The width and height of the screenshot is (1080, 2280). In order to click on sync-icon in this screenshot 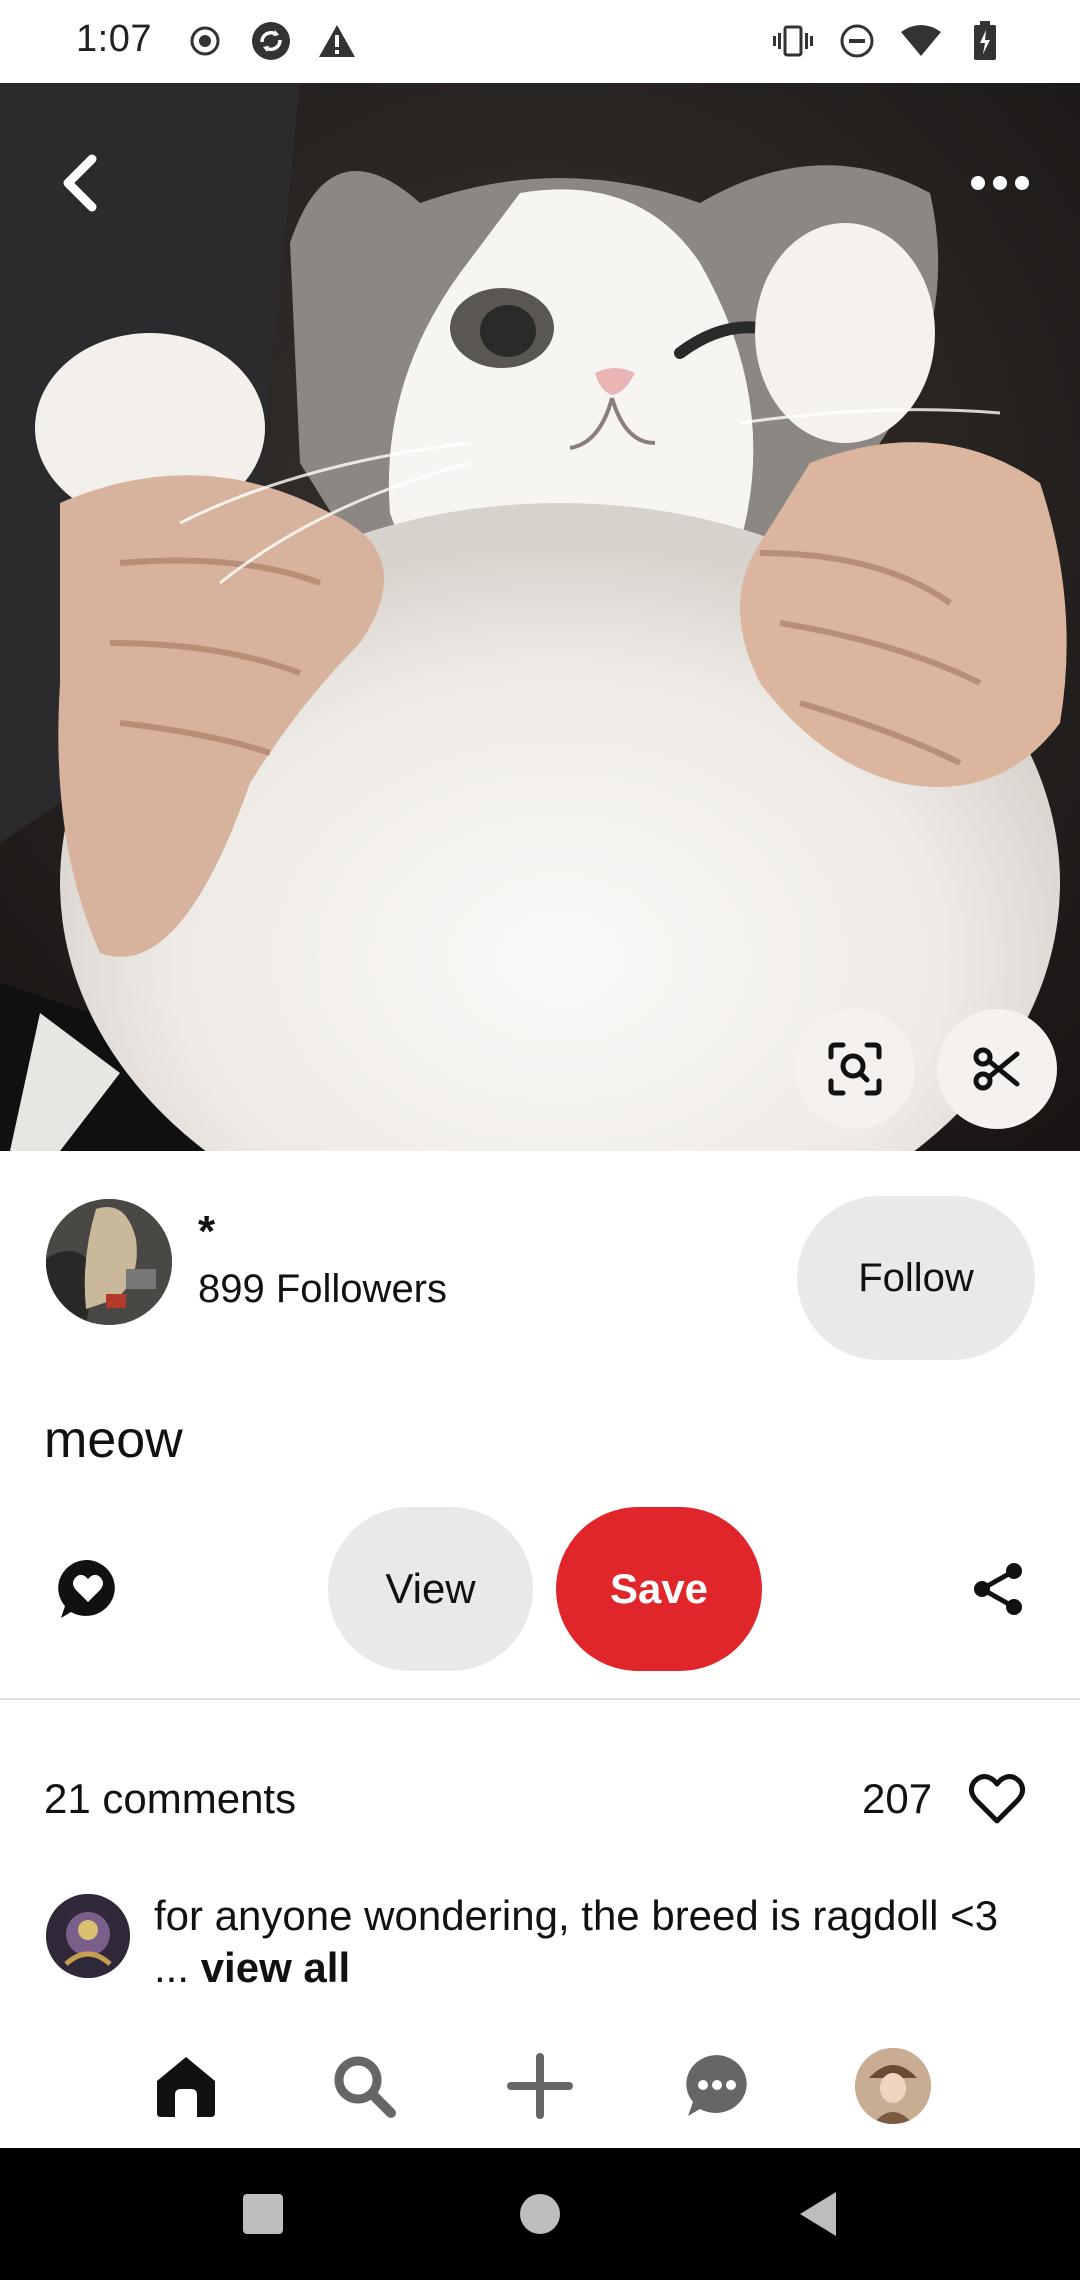, I will do `click(271, 41)`.